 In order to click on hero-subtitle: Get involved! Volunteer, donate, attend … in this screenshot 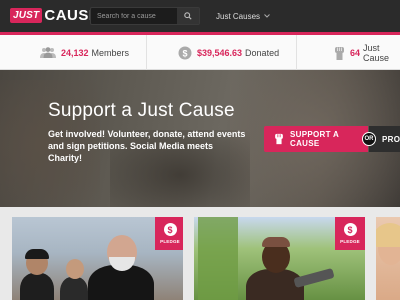, I will do `click(147, 146)`.